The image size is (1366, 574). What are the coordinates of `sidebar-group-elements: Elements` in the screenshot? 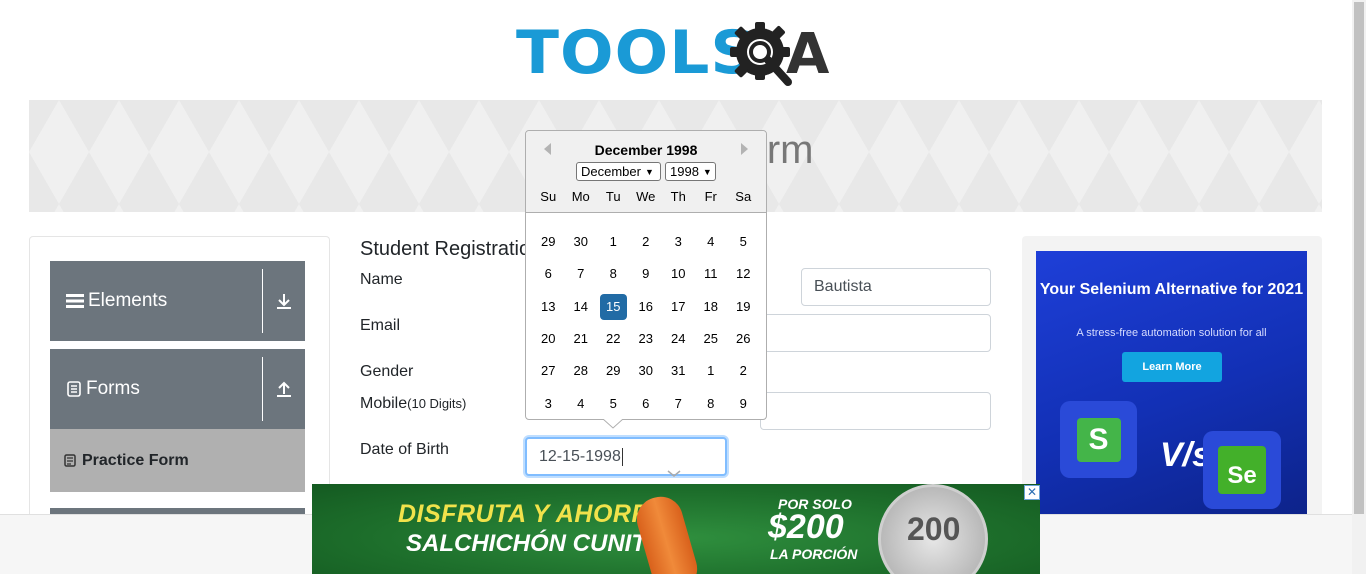 It's located at (177, 301).